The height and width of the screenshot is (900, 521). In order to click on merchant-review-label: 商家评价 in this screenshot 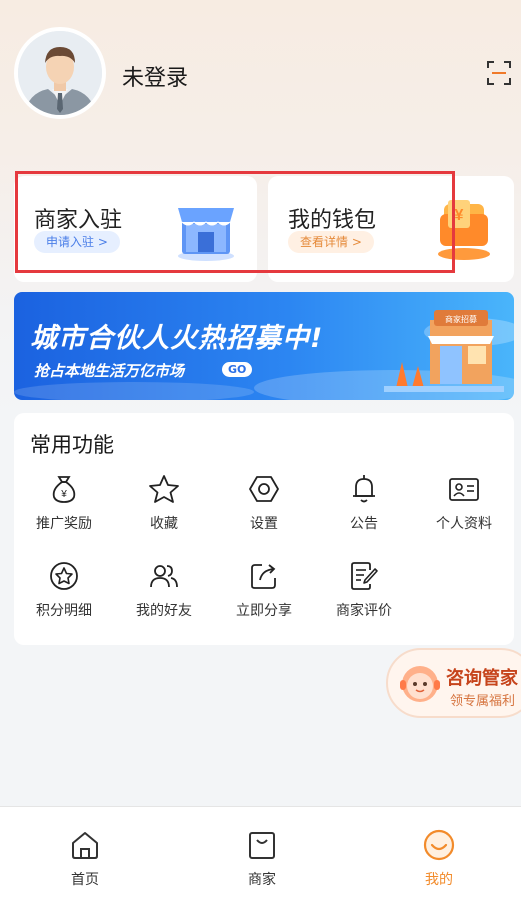, I will do `click(364, 611)`.